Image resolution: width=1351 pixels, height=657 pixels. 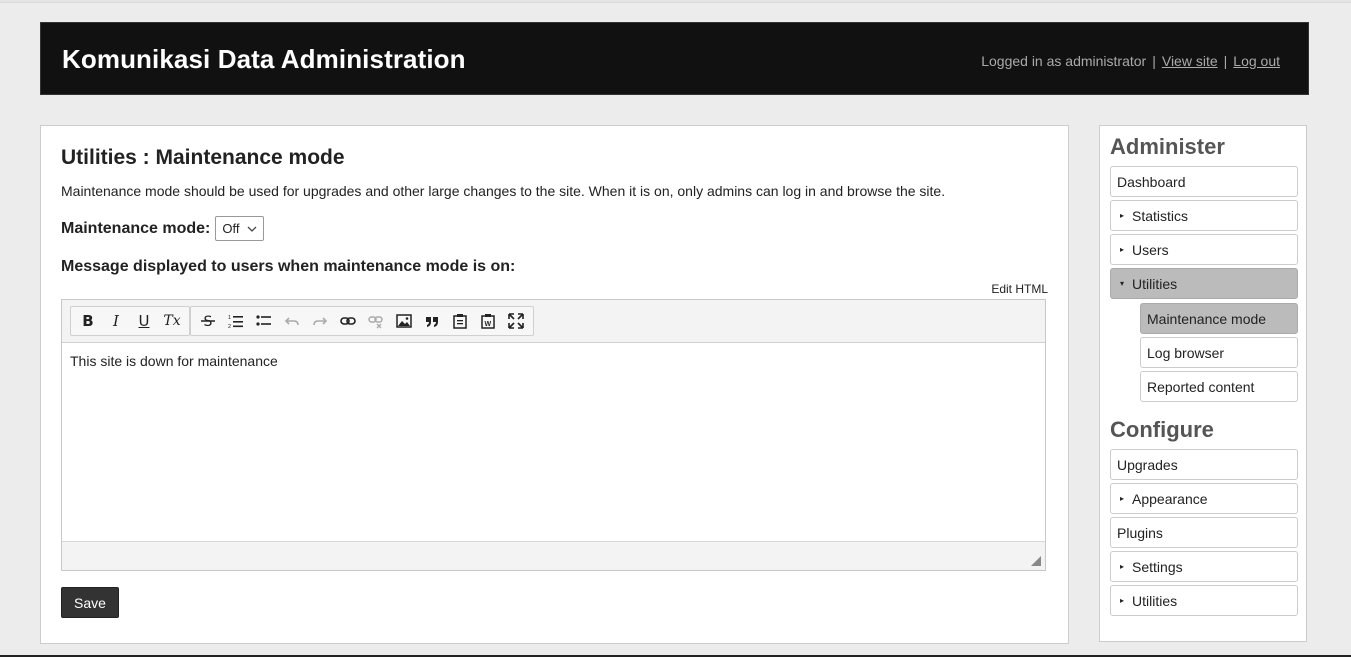 I want to click on svg-text: W, so click(x=488, y=324).